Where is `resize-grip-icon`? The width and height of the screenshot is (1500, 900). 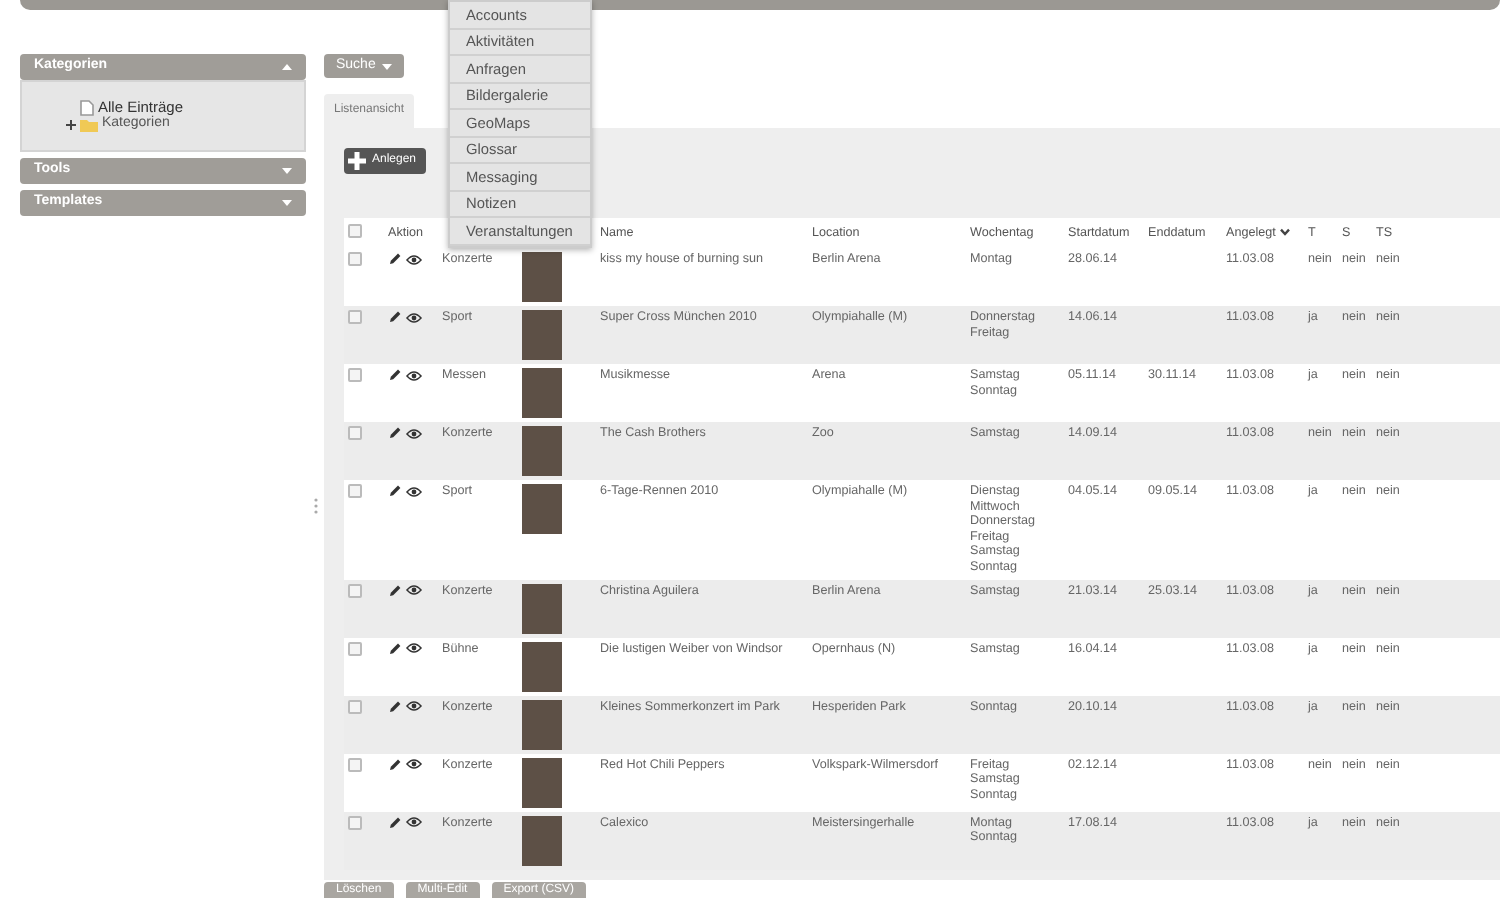
resize-grip-icon is located at coordinates (316, 506).